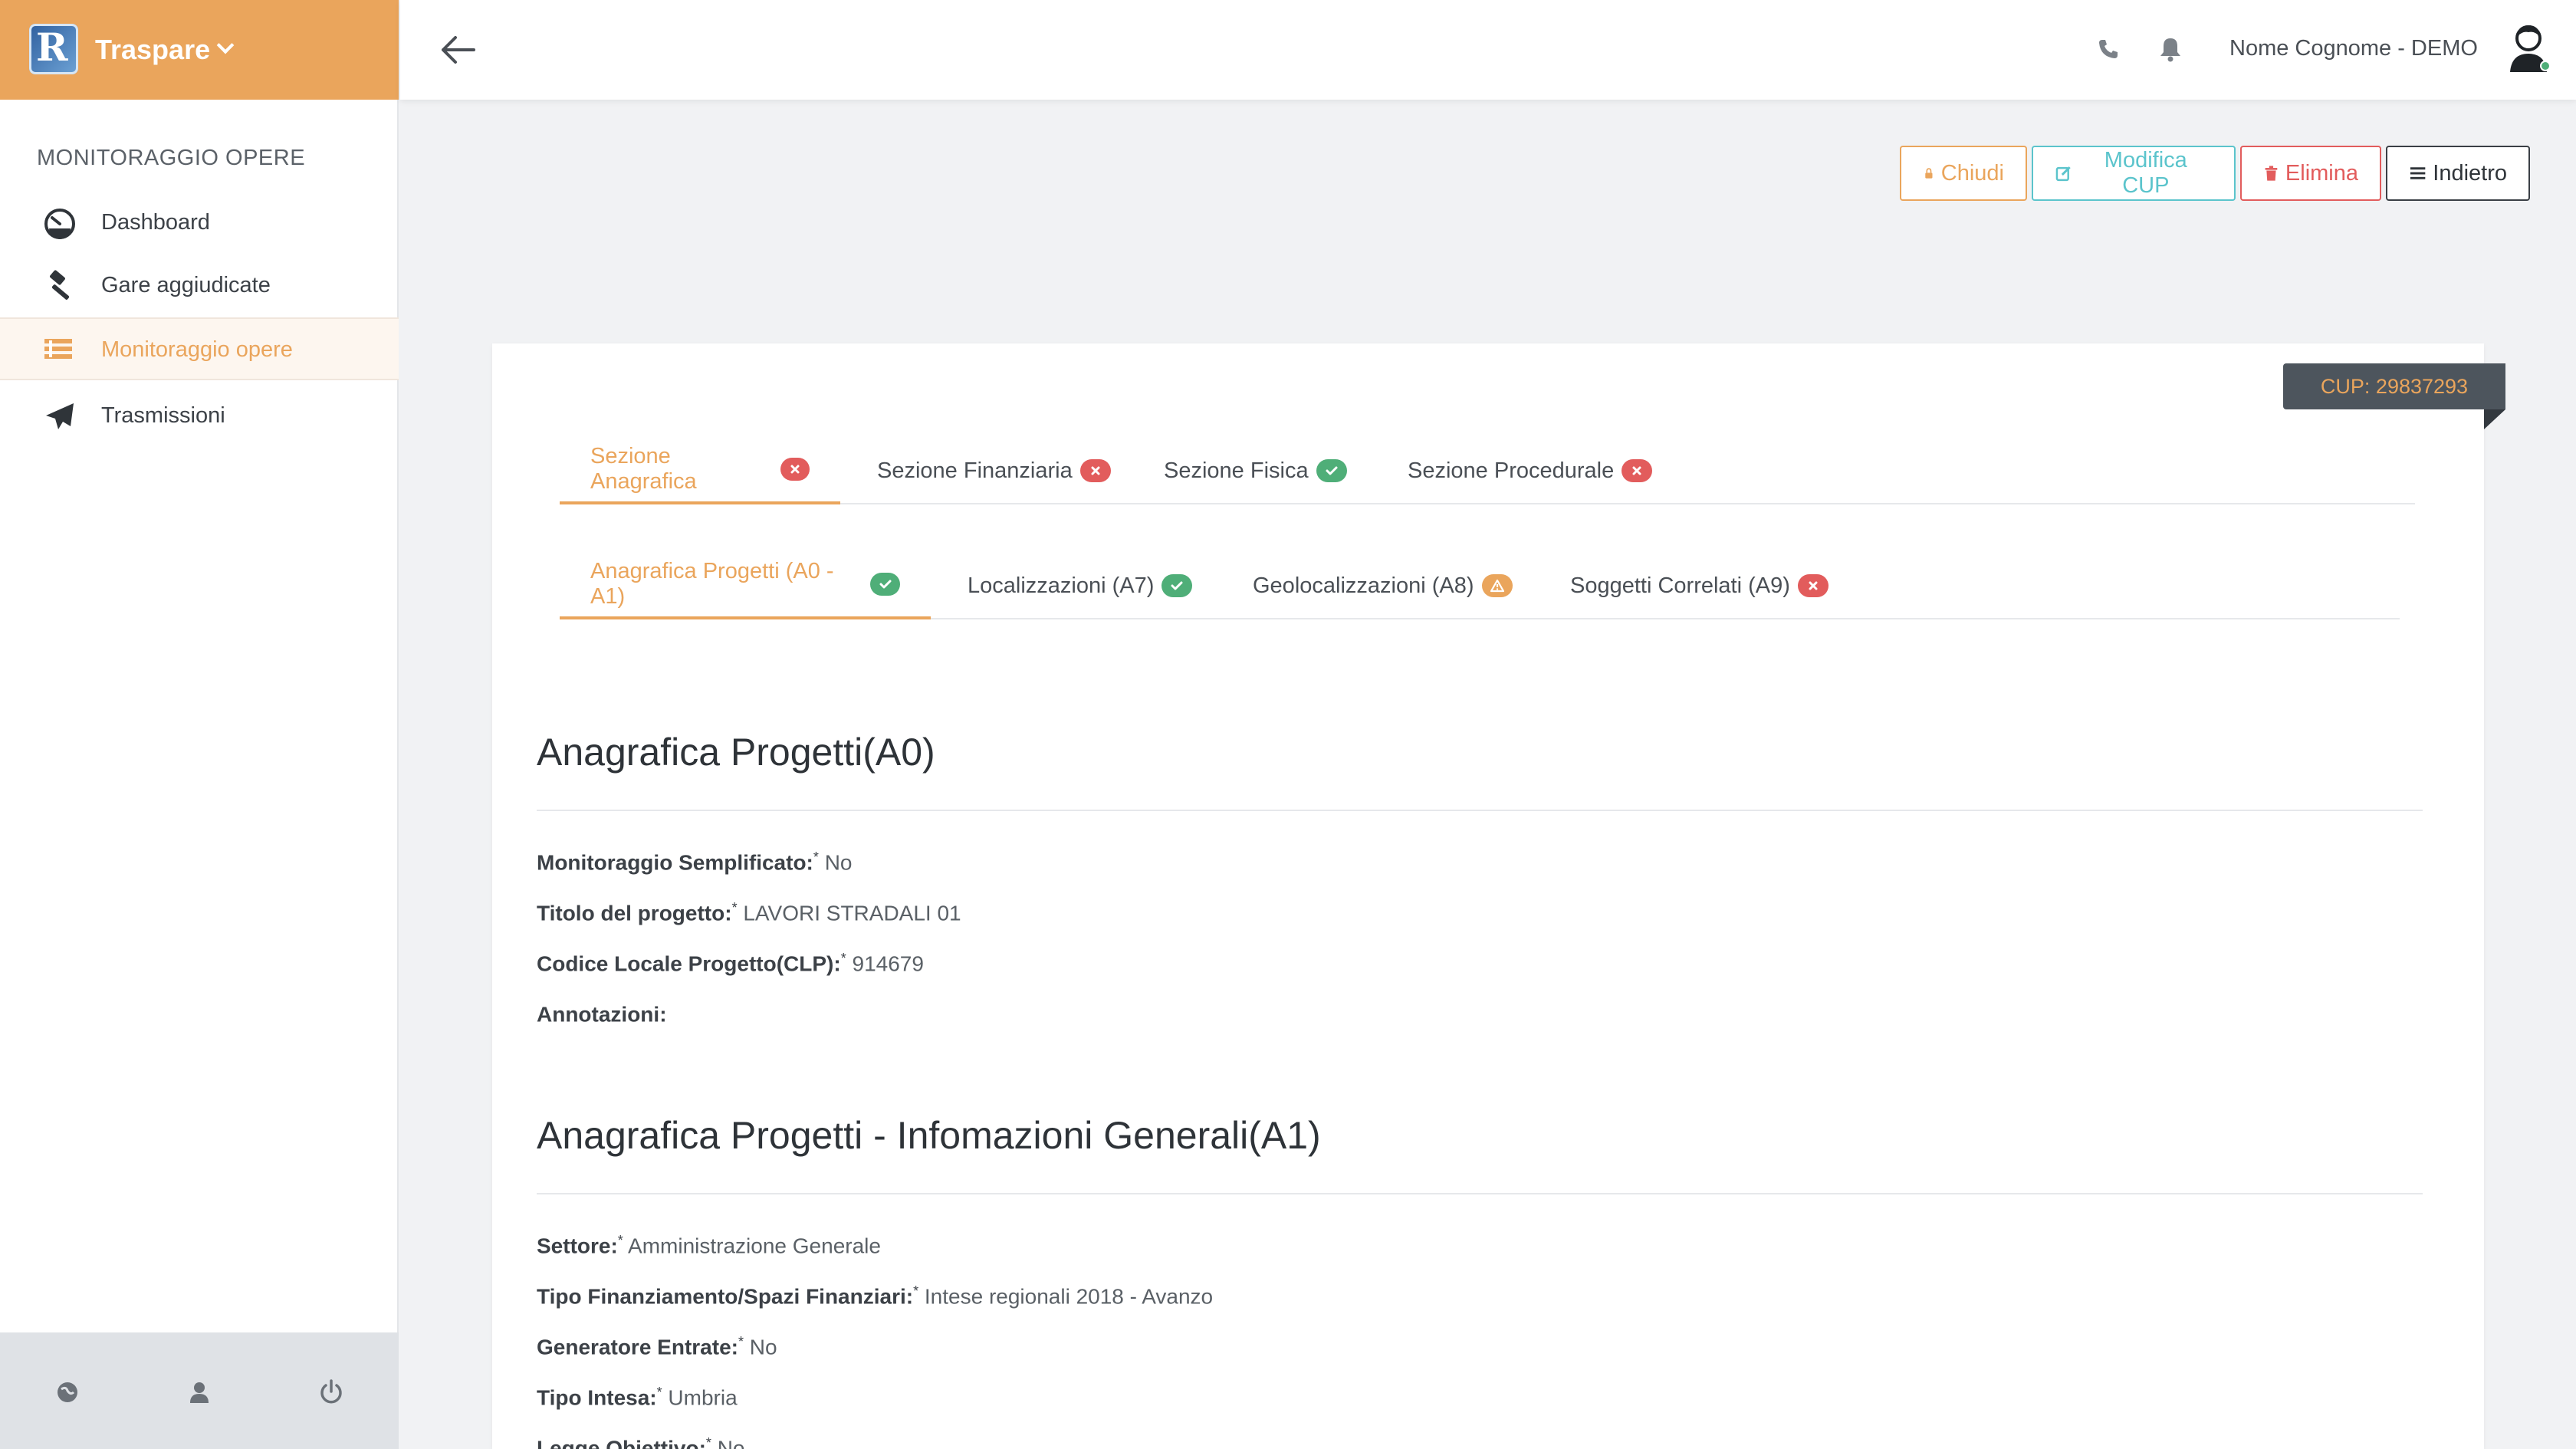 This screenshot has width=2576, height=1449. What do you see at coordinates (602, 1015) in the screenshot?
I see `field-annotazioni: Annotazioni:` at bounding box center [602, 1015].